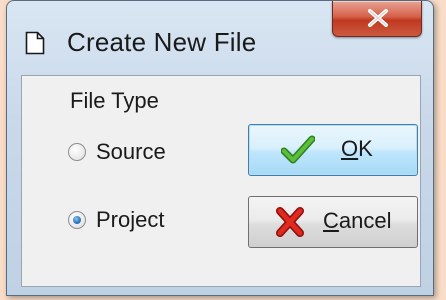  Describe the element at coordinates (162, 42) in the screenshot. I see `dialog-title: Create New File` at that location.